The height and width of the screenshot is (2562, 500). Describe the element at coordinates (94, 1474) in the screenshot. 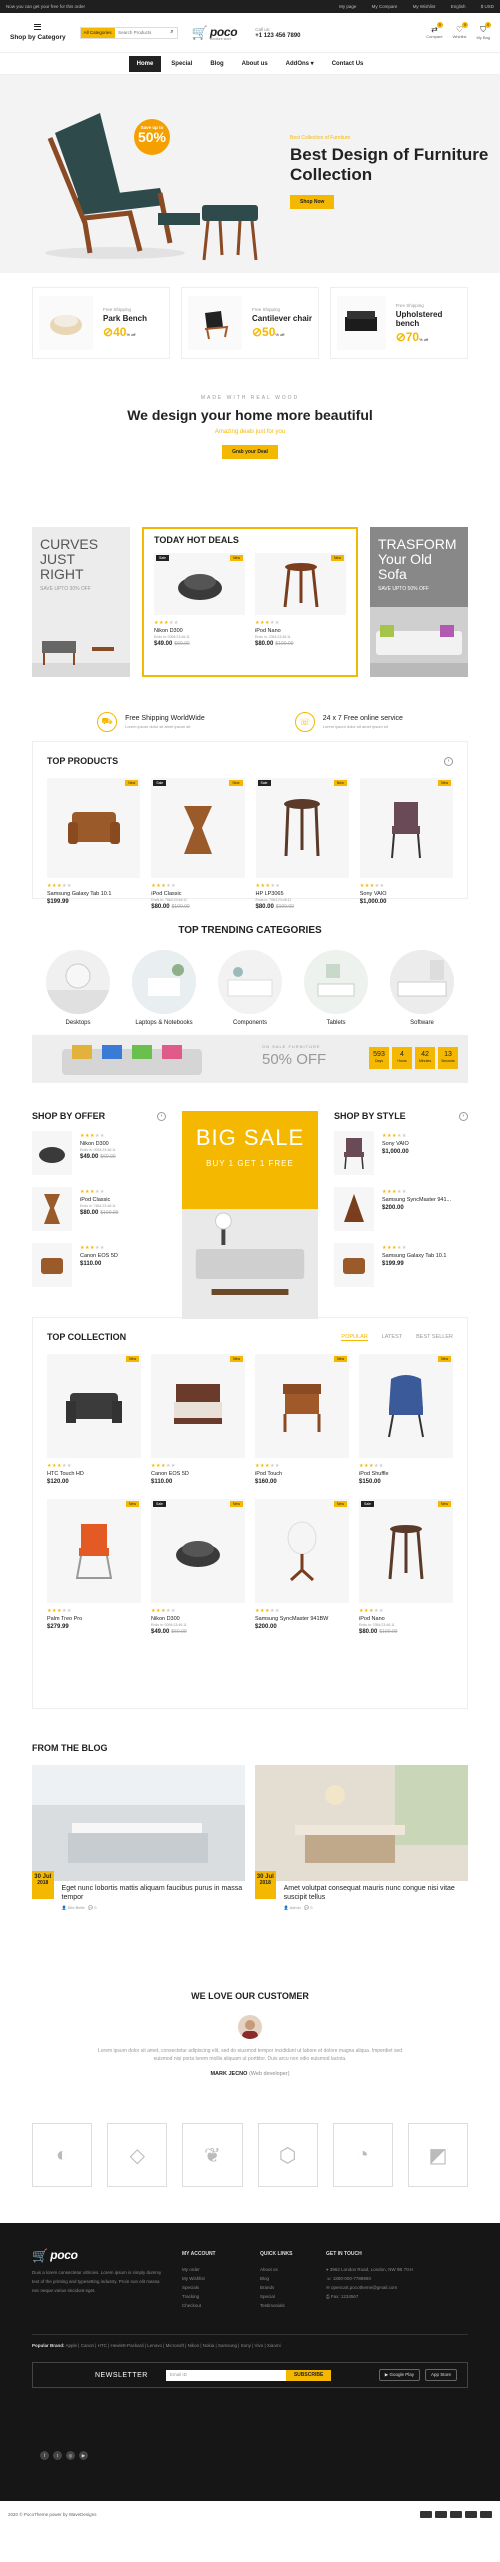

I see `product-name: HTC Touch HD` at that location.